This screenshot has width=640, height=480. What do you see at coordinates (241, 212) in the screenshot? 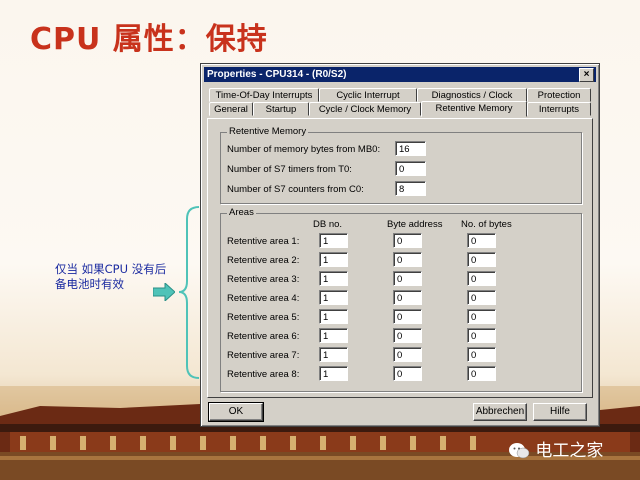
I see `areas-group-title: Areas` at bounding box center [241, 212].